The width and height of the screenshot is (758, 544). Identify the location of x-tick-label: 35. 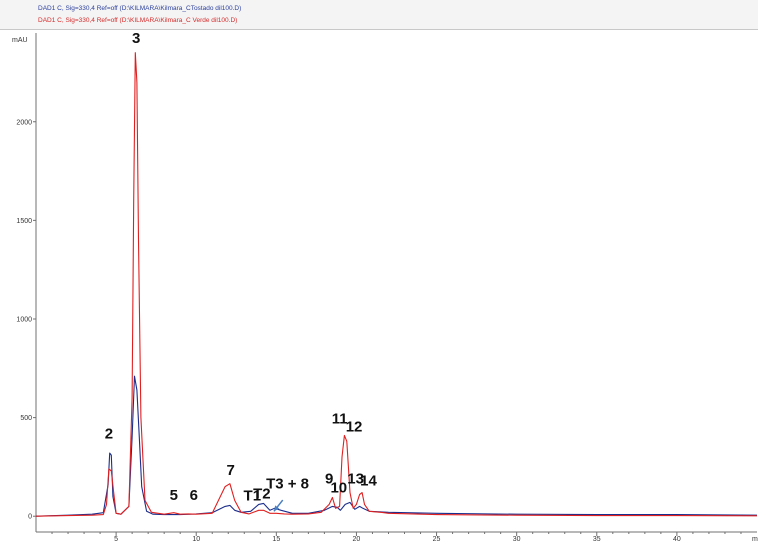
(597, 539).